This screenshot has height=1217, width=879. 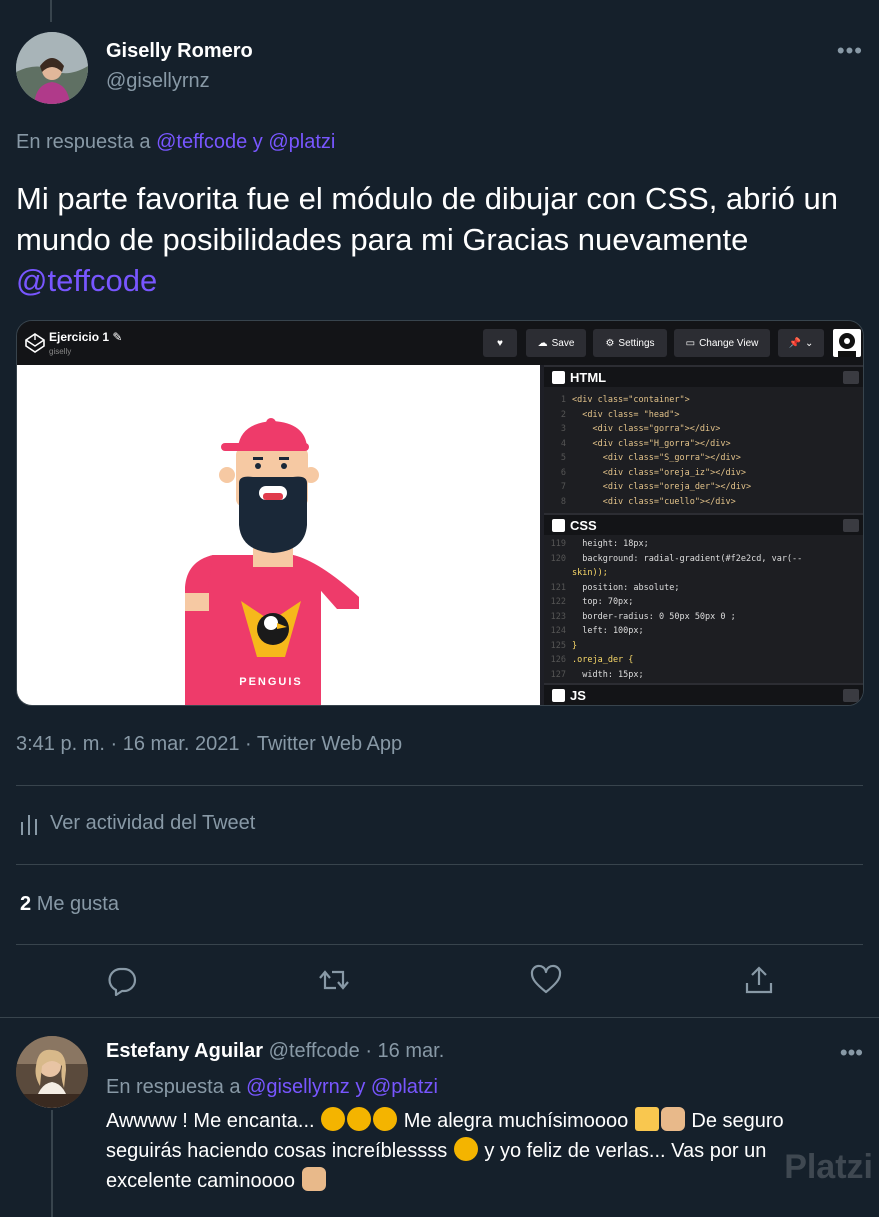 What do you see at coordinates (610, 343) in the screenshot?
I see `gear-icon: ⚙` at bounding box center [610, 343].